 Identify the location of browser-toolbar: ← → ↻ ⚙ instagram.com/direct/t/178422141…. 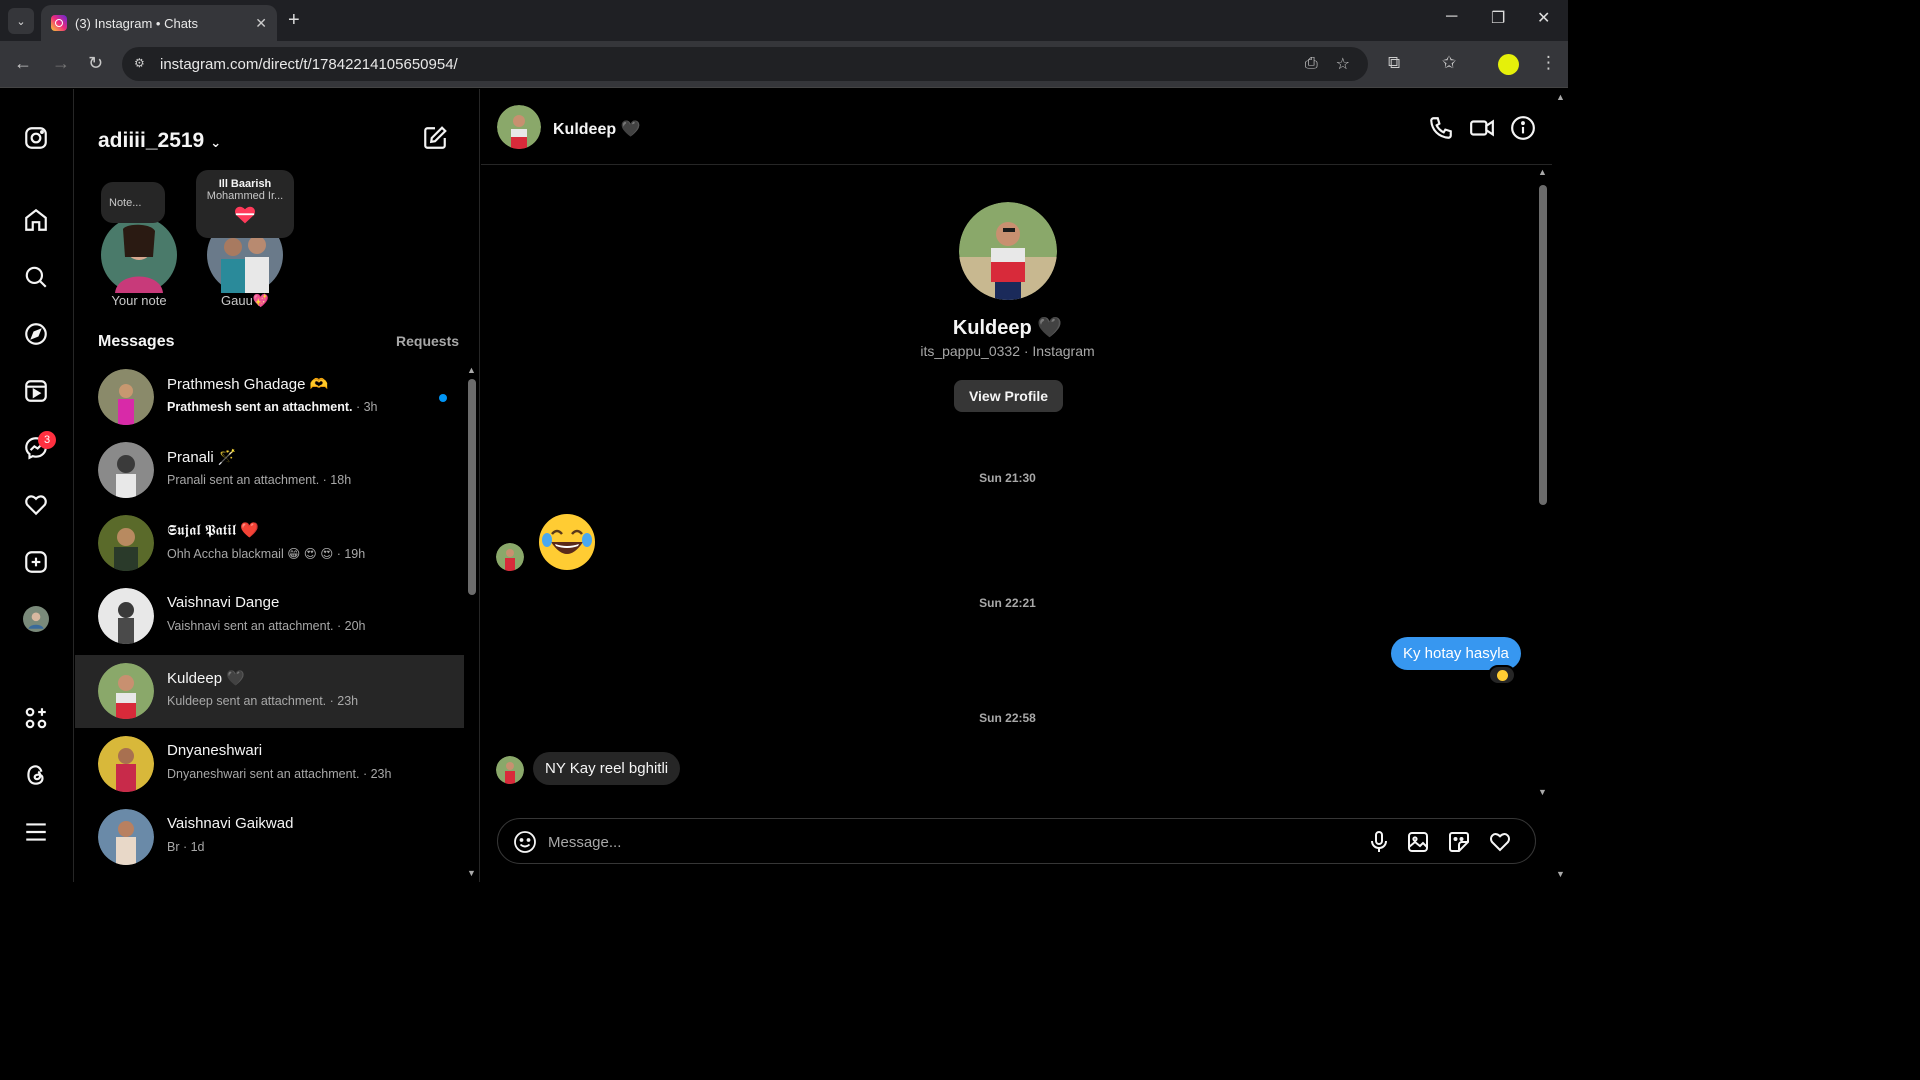
(784, 64).